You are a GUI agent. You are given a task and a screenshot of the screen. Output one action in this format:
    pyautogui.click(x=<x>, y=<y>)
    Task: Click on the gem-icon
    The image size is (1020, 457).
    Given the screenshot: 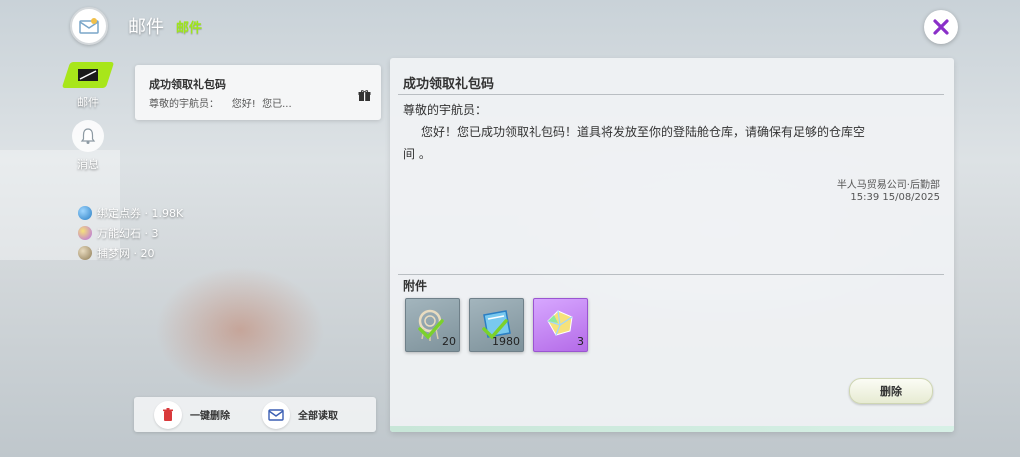 What is the action you would take?
    pyautogui.click(x=85, y=233)
    